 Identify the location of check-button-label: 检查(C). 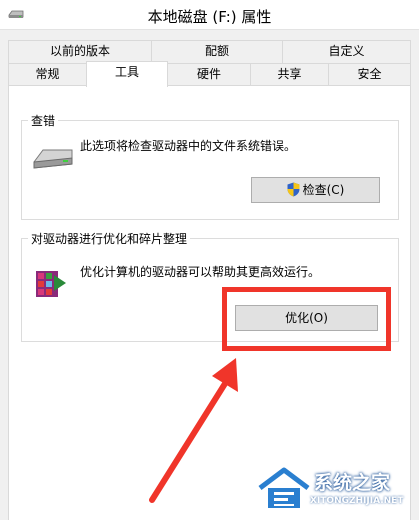
(323, 190).